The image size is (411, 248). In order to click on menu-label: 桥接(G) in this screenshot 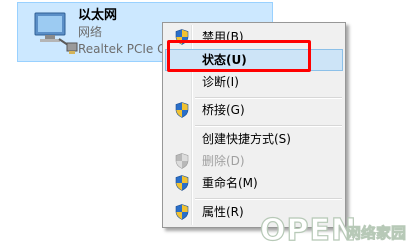, I will do `click(223, 110)`.